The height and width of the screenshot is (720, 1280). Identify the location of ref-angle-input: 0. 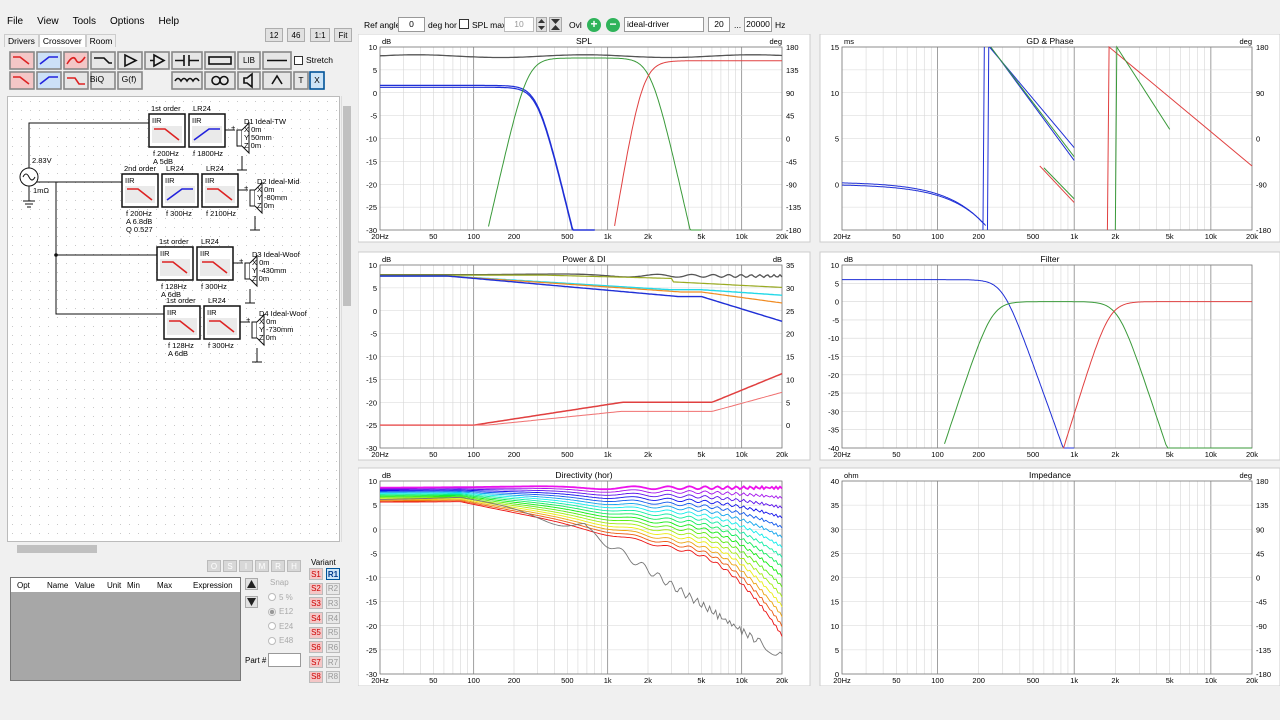
(411, 24).